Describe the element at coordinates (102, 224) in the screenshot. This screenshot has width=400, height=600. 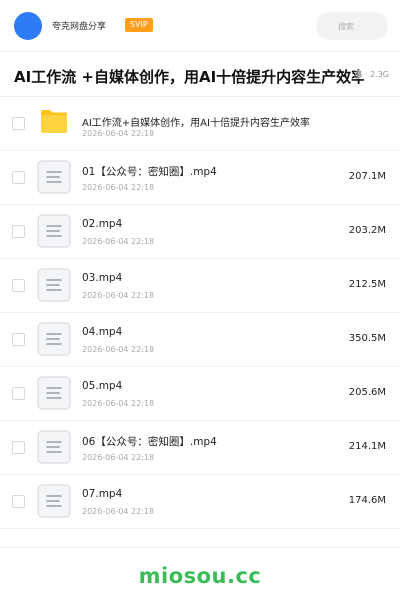
I see `file-name: 02.mp4` at that location.